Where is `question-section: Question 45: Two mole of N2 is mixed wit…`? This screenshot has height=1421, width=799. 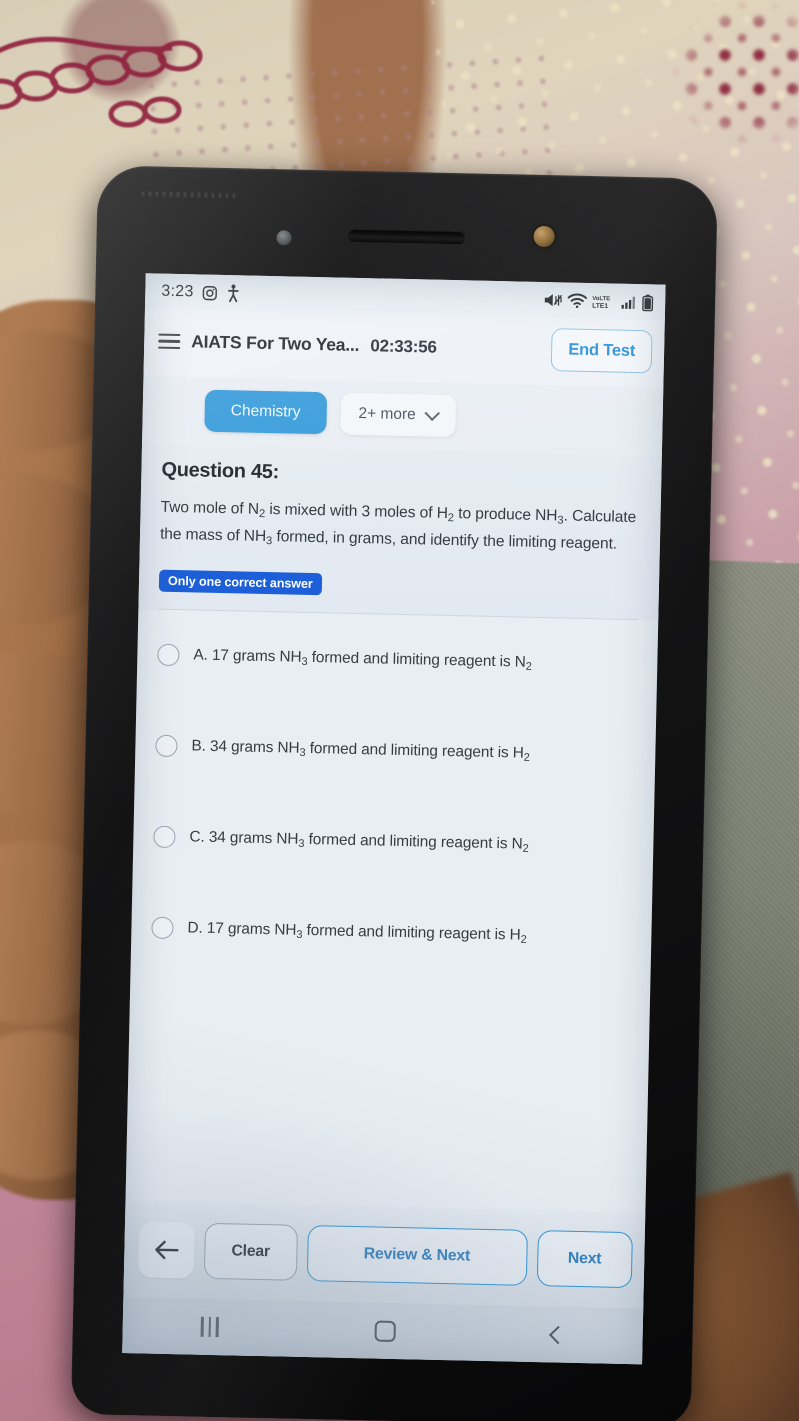
question-section: Question 45: Two mole of N2 is mixed wit… is located at coordinates (400, 532).